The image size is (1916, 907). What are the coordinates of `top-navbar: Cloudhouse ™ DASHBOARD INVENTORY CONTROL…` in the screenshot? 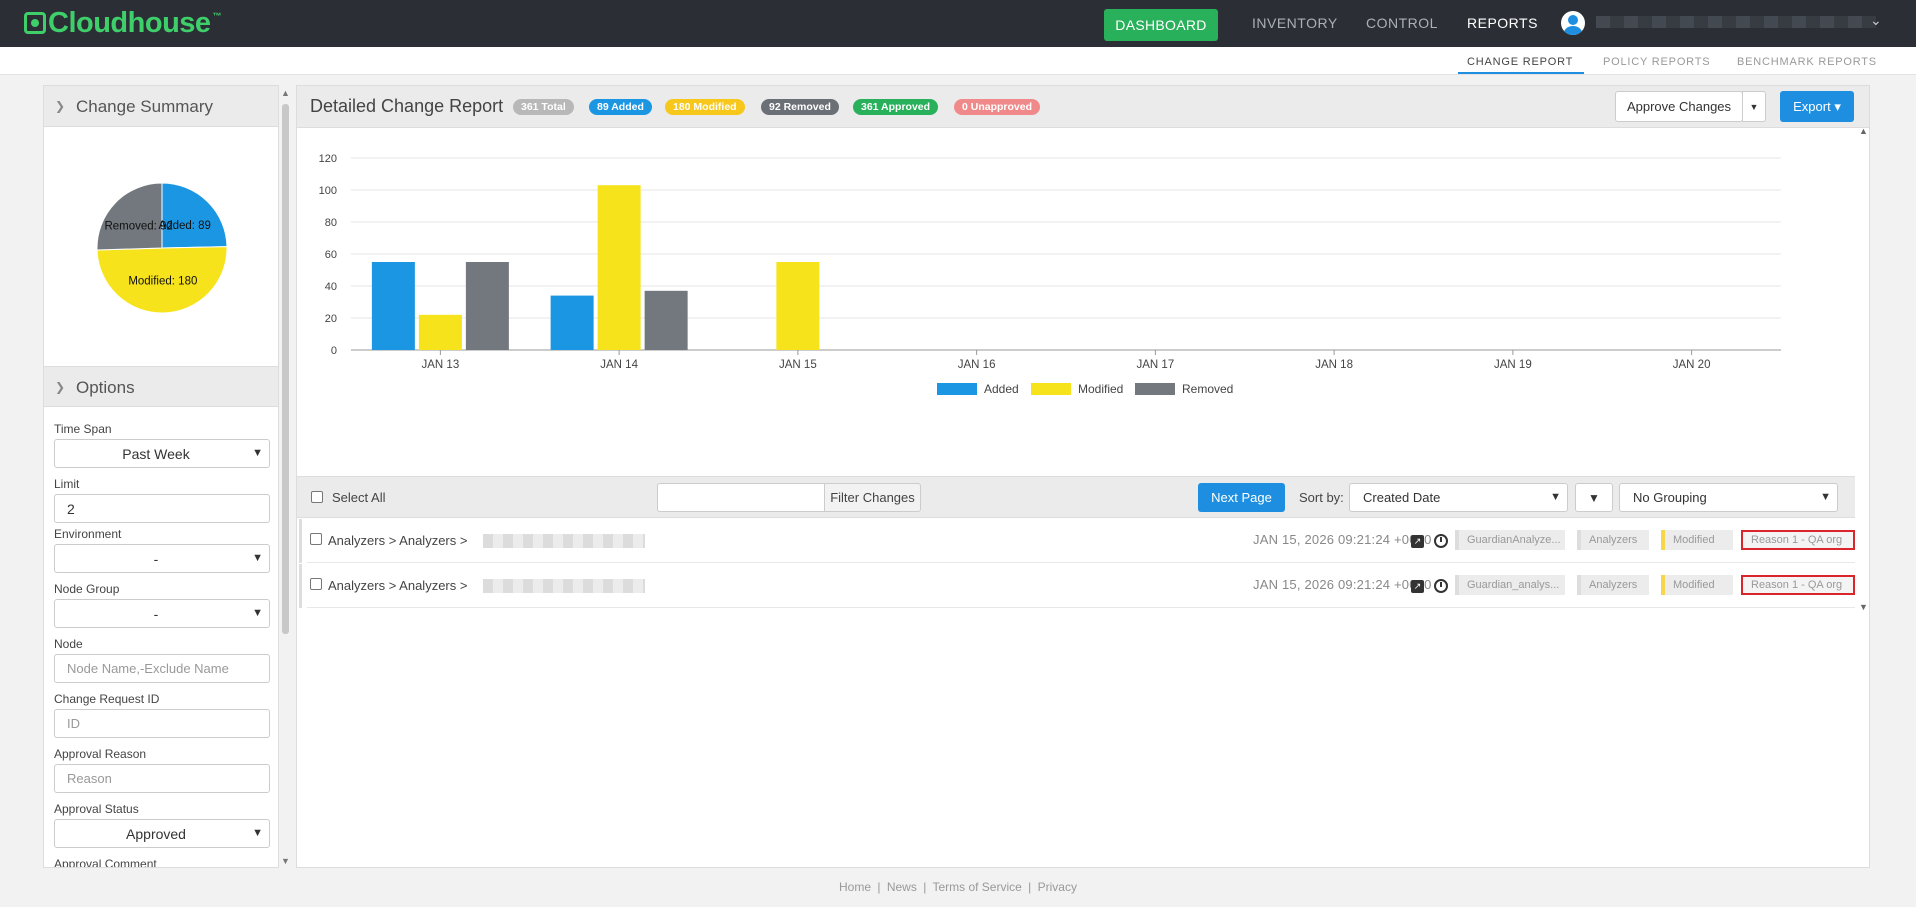 It's located at (958, 23).